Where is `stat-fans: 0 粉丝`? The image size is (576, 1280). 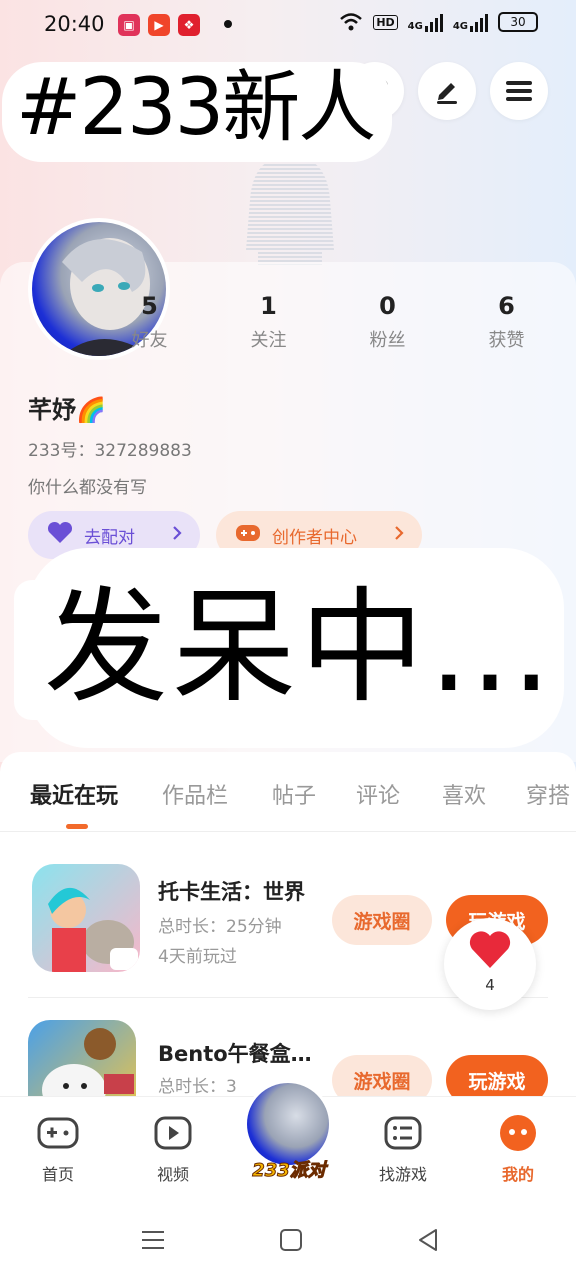 stat-fans: 0 粉丝 is located at coordinates (387, 322).